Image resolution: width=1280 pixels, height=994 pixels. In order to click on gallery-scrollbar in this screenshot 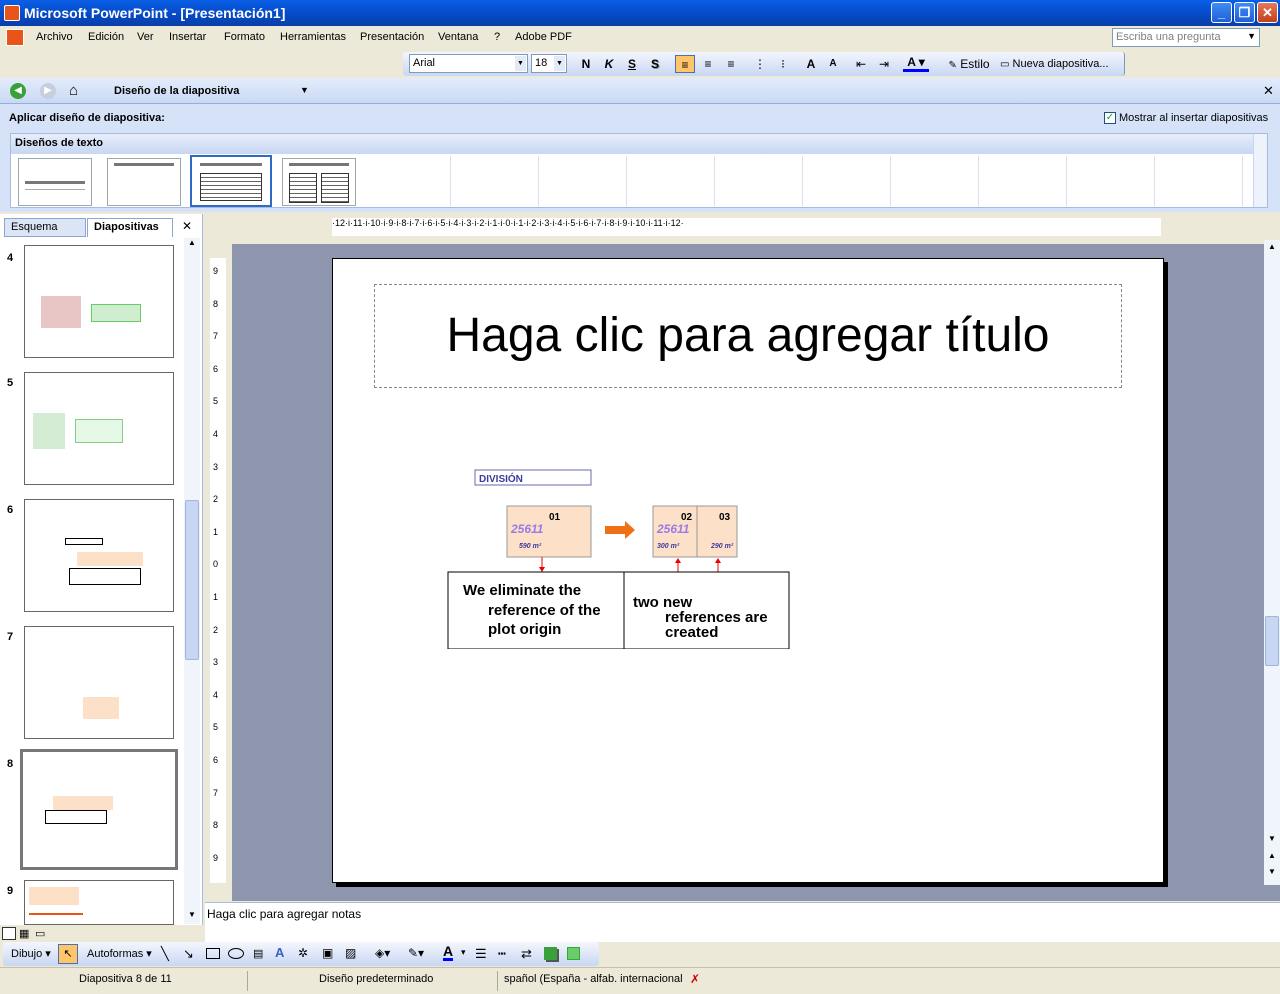, I will do `click(1260, 170)`.